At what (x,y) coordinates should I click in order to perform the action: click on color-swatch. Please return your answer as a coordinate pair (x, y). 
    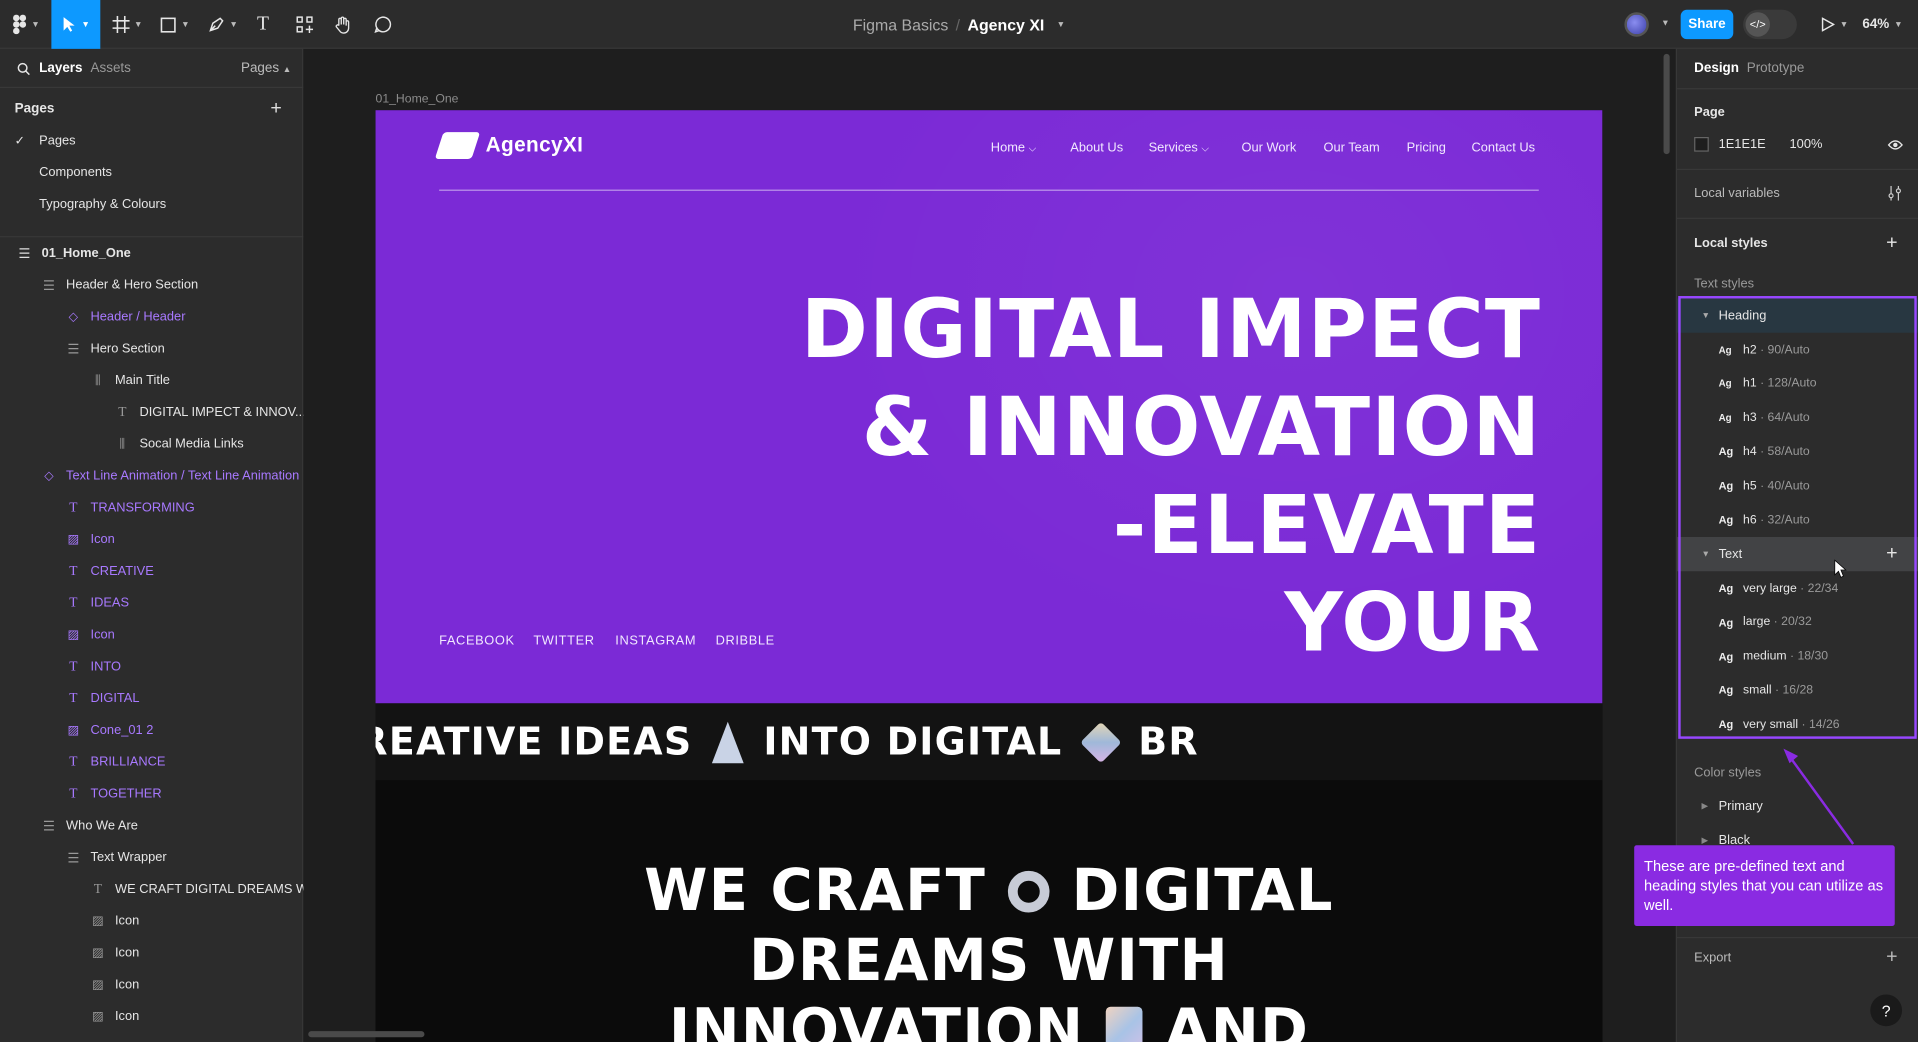
    Looking at the image, I should click on (1701, 144).